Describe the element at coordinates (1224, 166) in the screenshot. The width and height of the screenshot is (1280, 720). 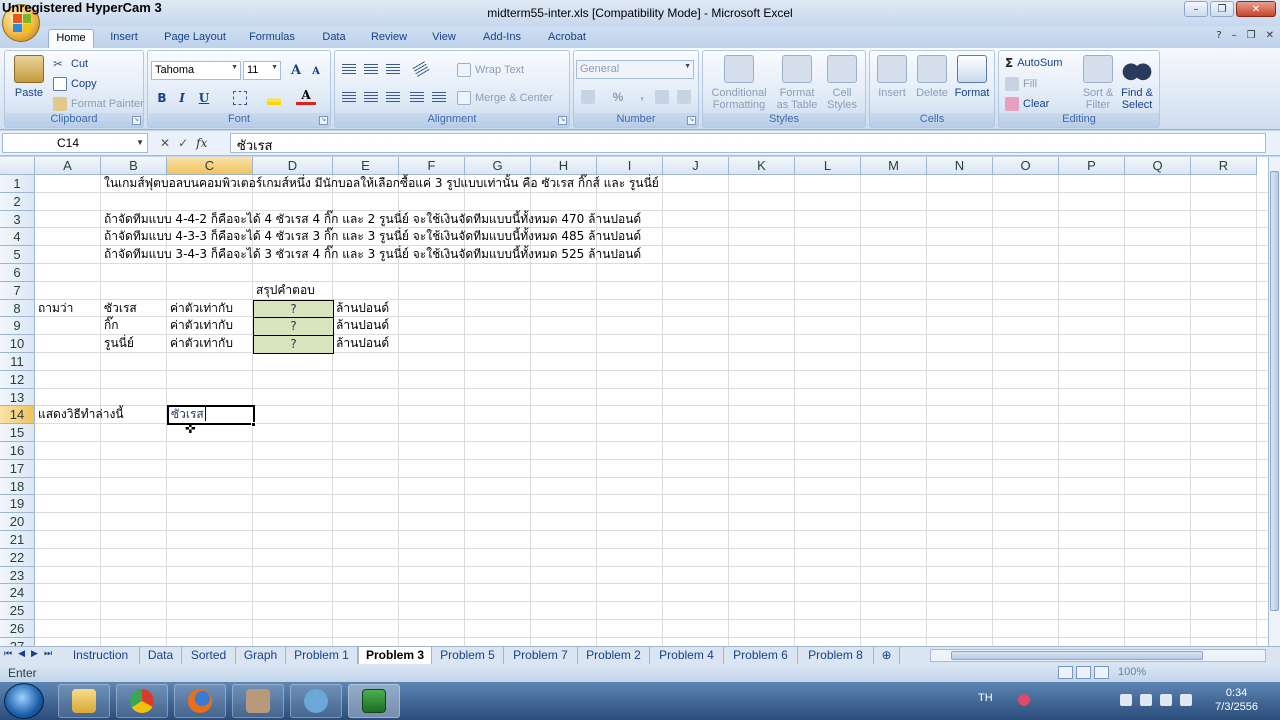
I see `column-header-R: R` at that location.